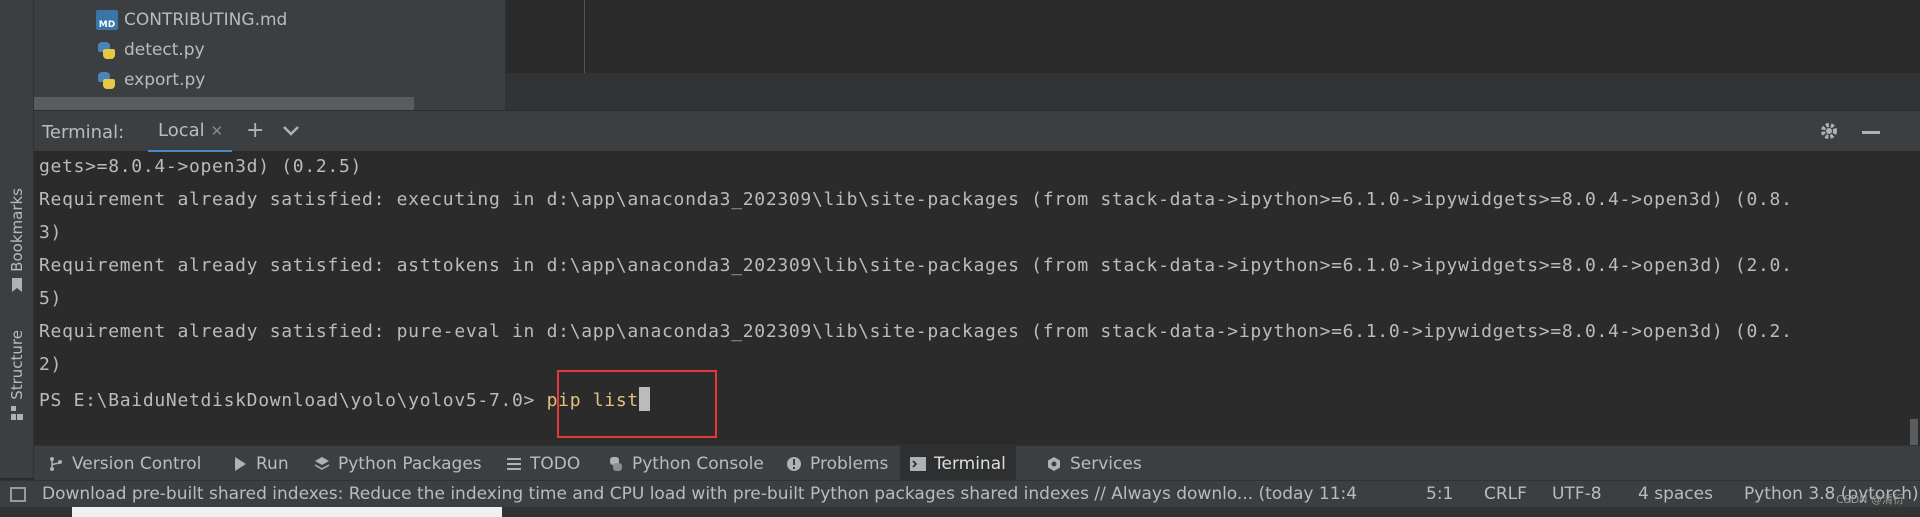  Describe the element at coordinates (637, 404) in the screenshot. I see `command-highlight-box` at that location.